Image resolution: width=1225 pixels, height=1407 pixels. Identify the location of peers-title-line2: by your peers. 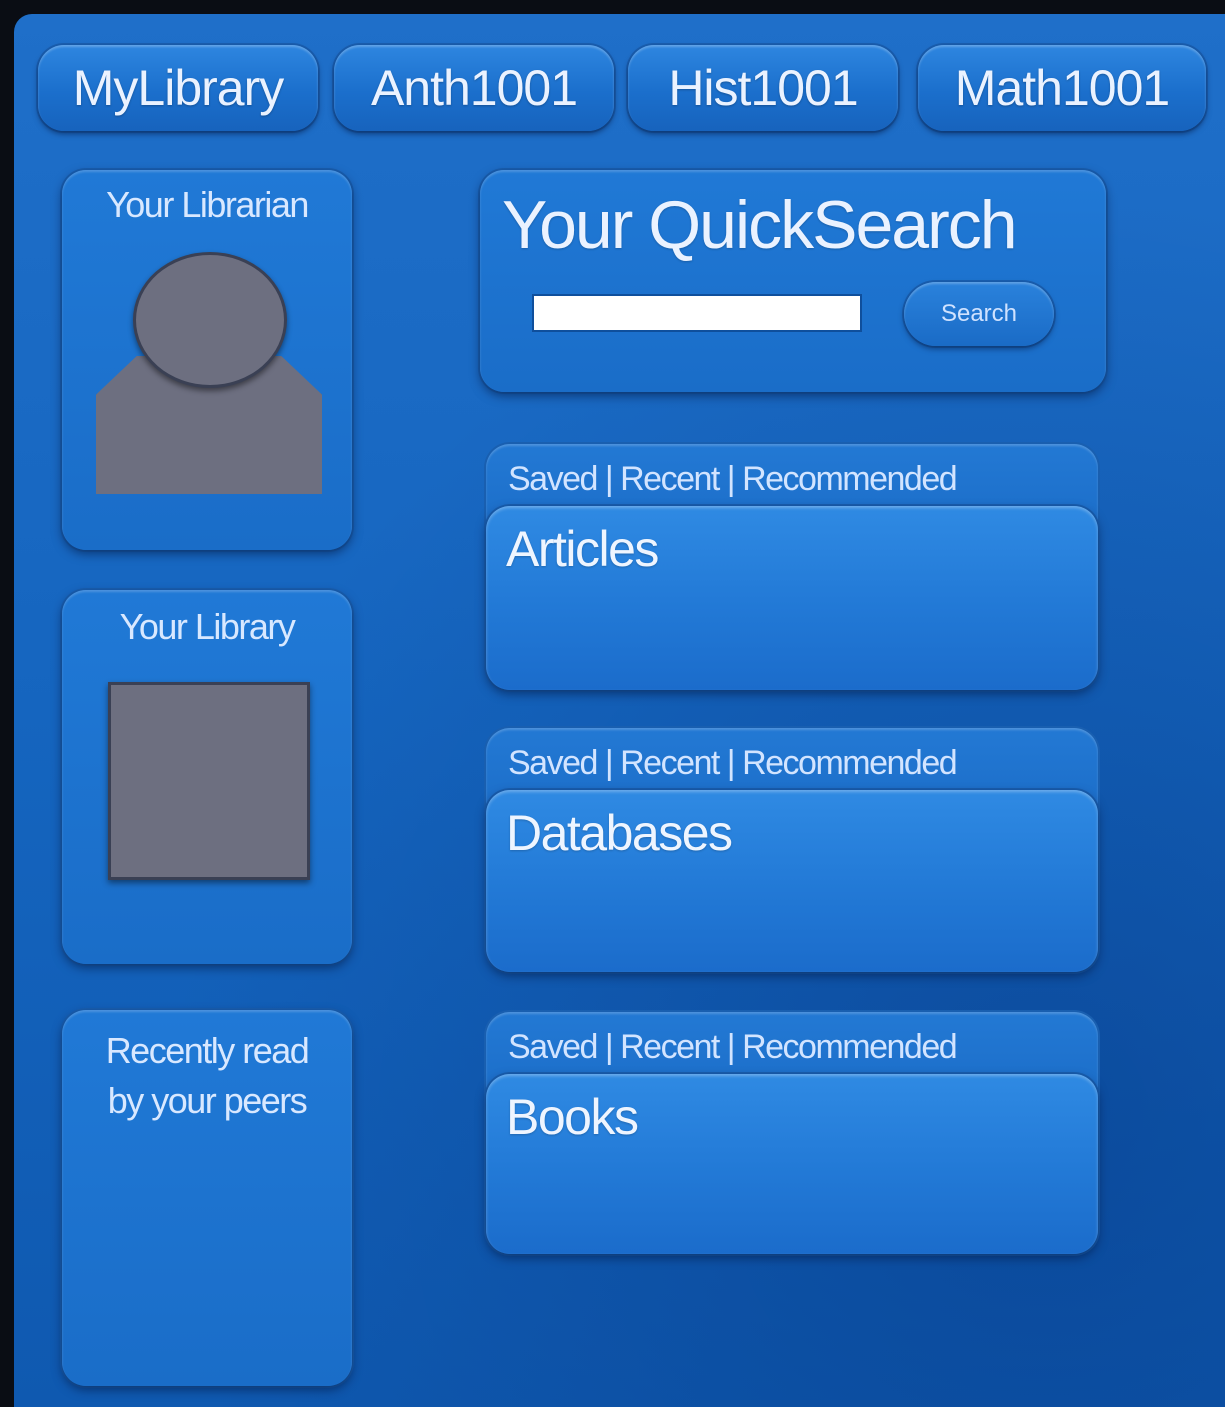
(207, 1100).